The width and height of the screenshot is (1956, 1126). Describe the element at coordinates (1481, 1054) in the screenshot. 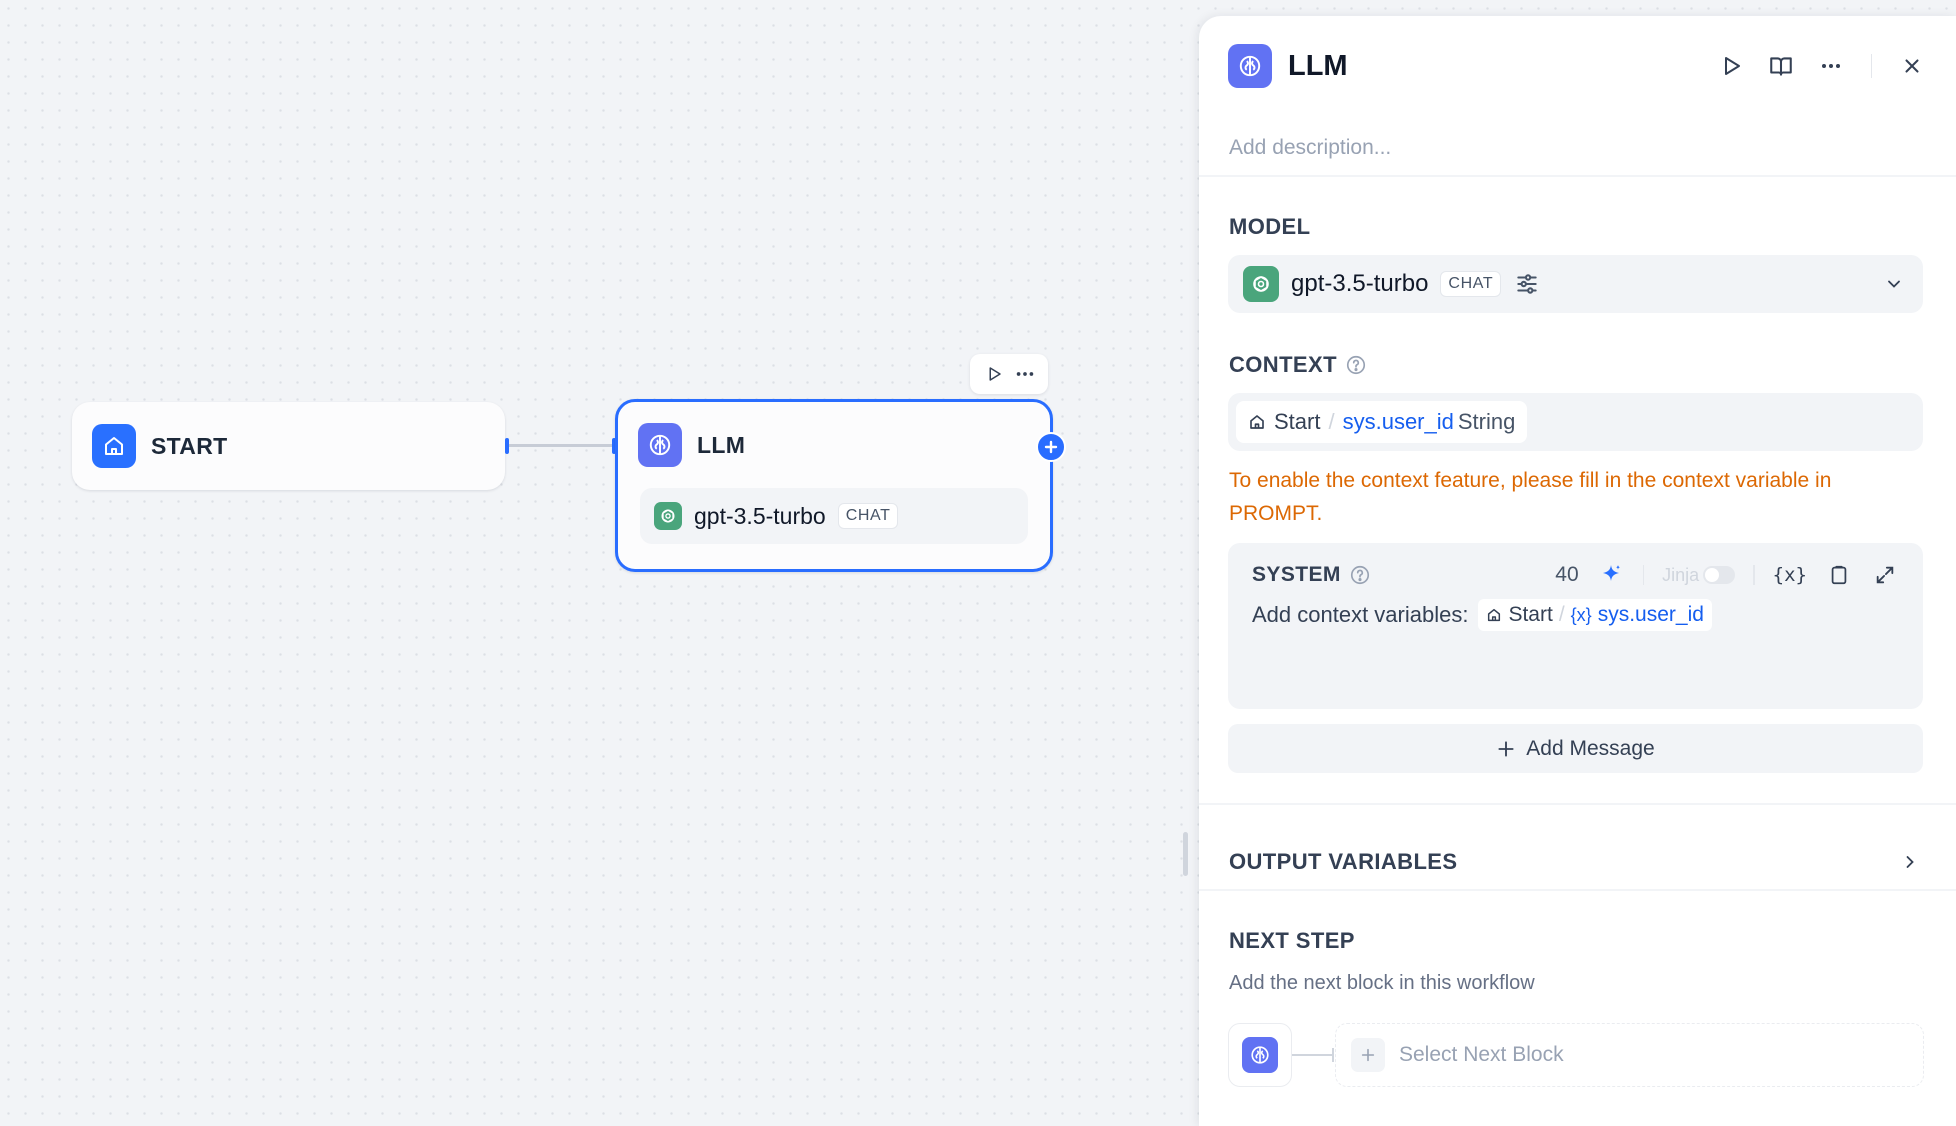

I see `select-next-block-label: Select Next Block` at that location.